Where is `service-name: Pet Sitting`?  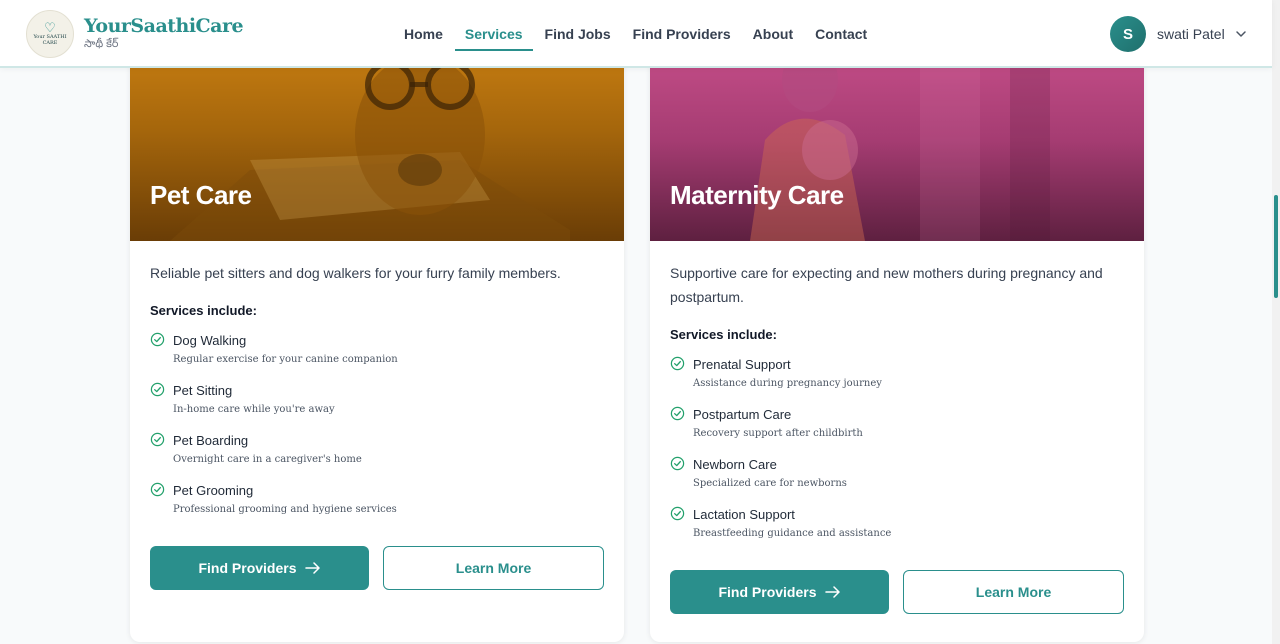
service-name: Pet Sitting is located at coordinates (203, 390).